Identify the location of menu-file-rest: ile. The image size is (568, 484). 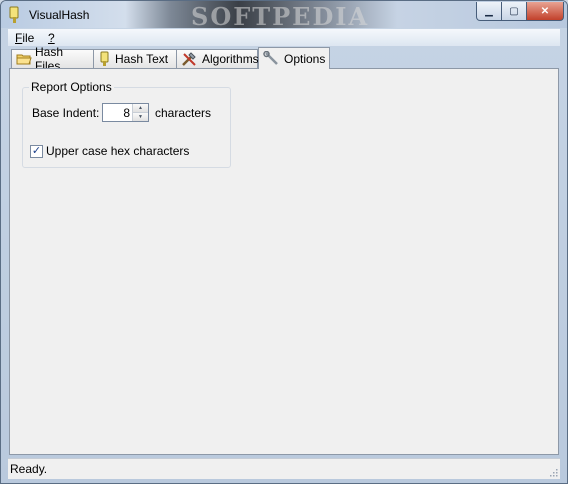
(28, 38).